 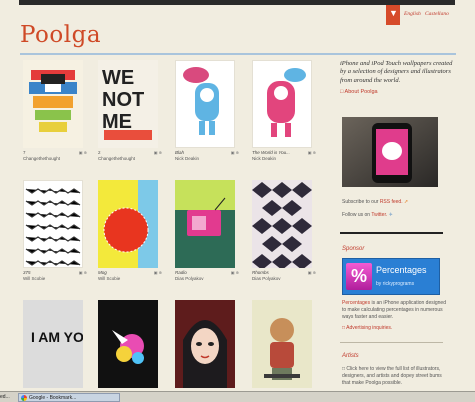 I want to click on wallpaper-caption: 2 Changethethought ▣ ⊕, so click(x=131, y=155).